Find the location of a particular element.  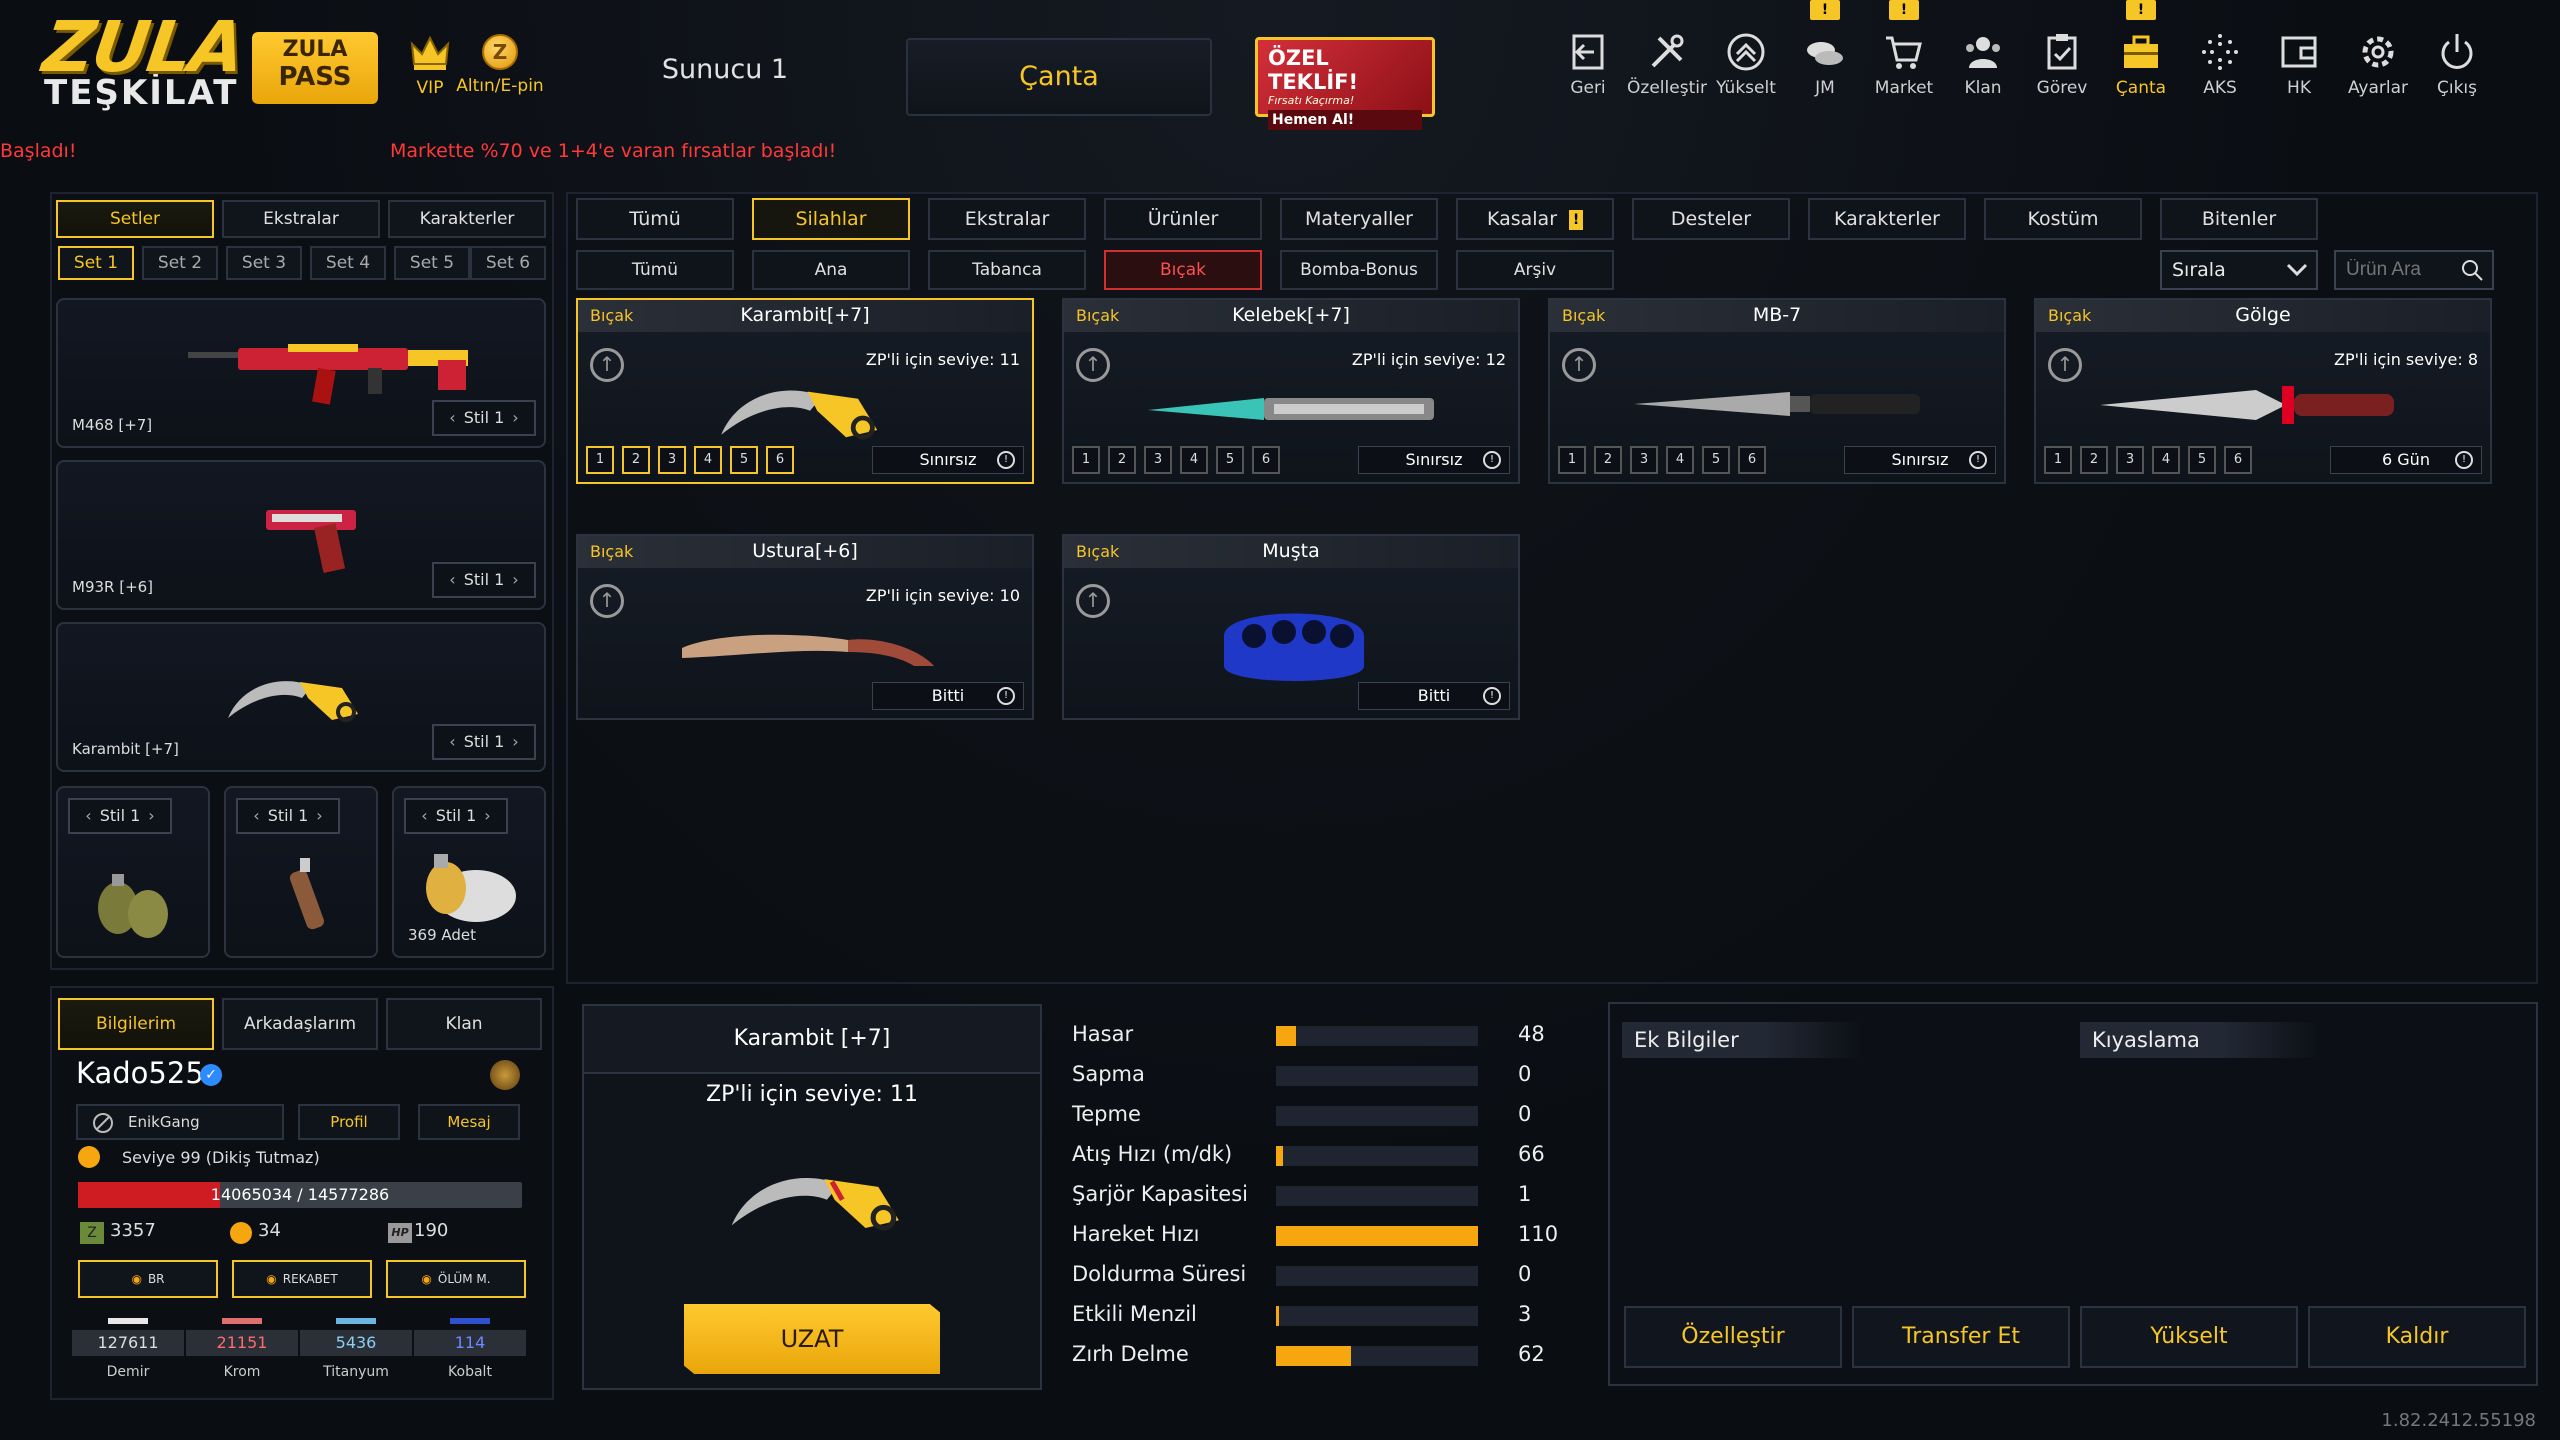

altin-epin-button: Z Altın/E-pin is located at coordinates (500, 65).